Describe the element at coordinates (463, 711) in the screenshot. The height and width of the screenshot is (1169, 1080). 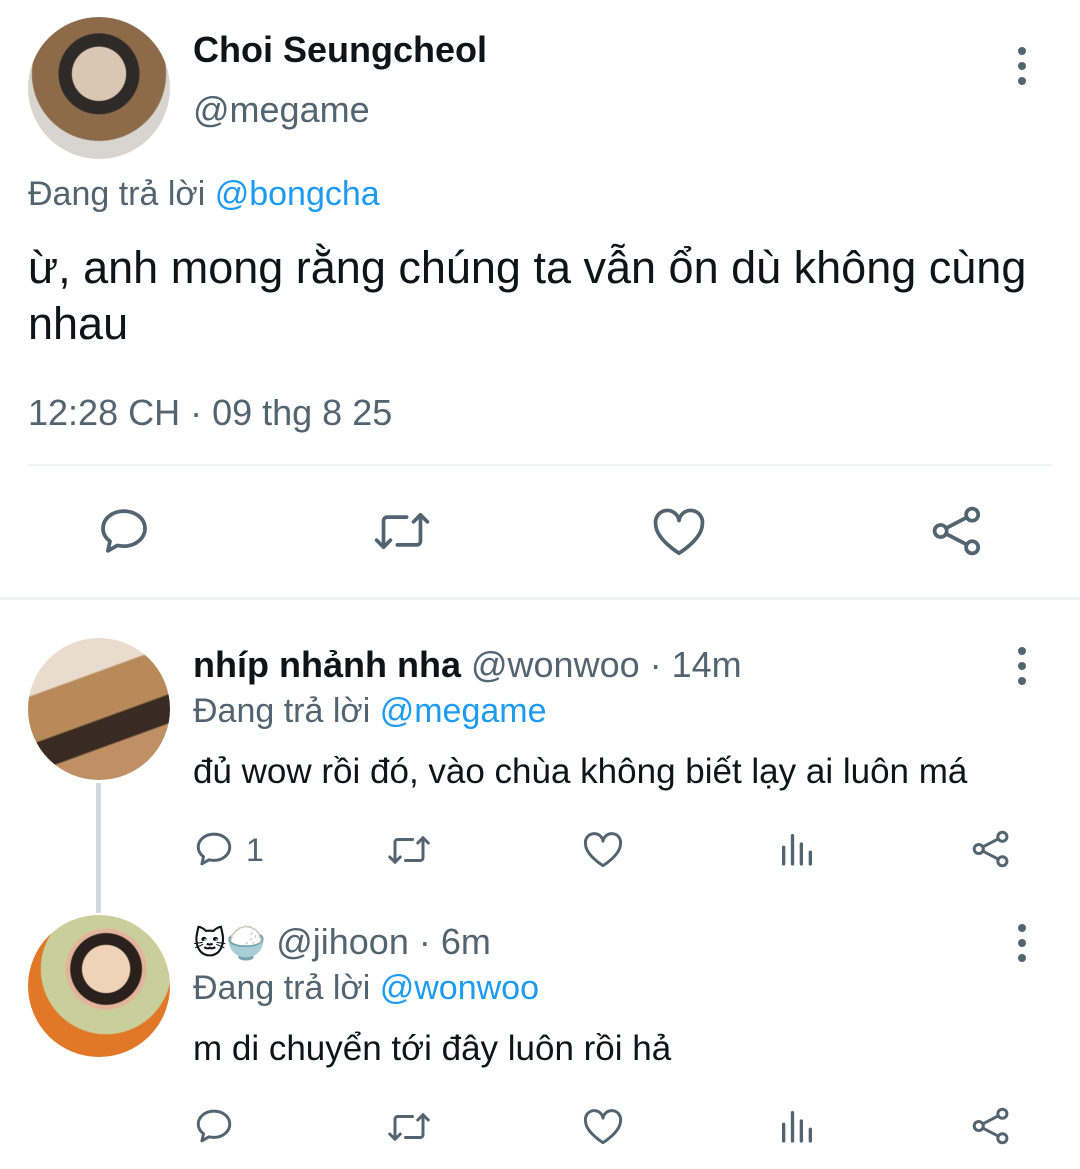
I see `reply-to-link: @megame` at that location.